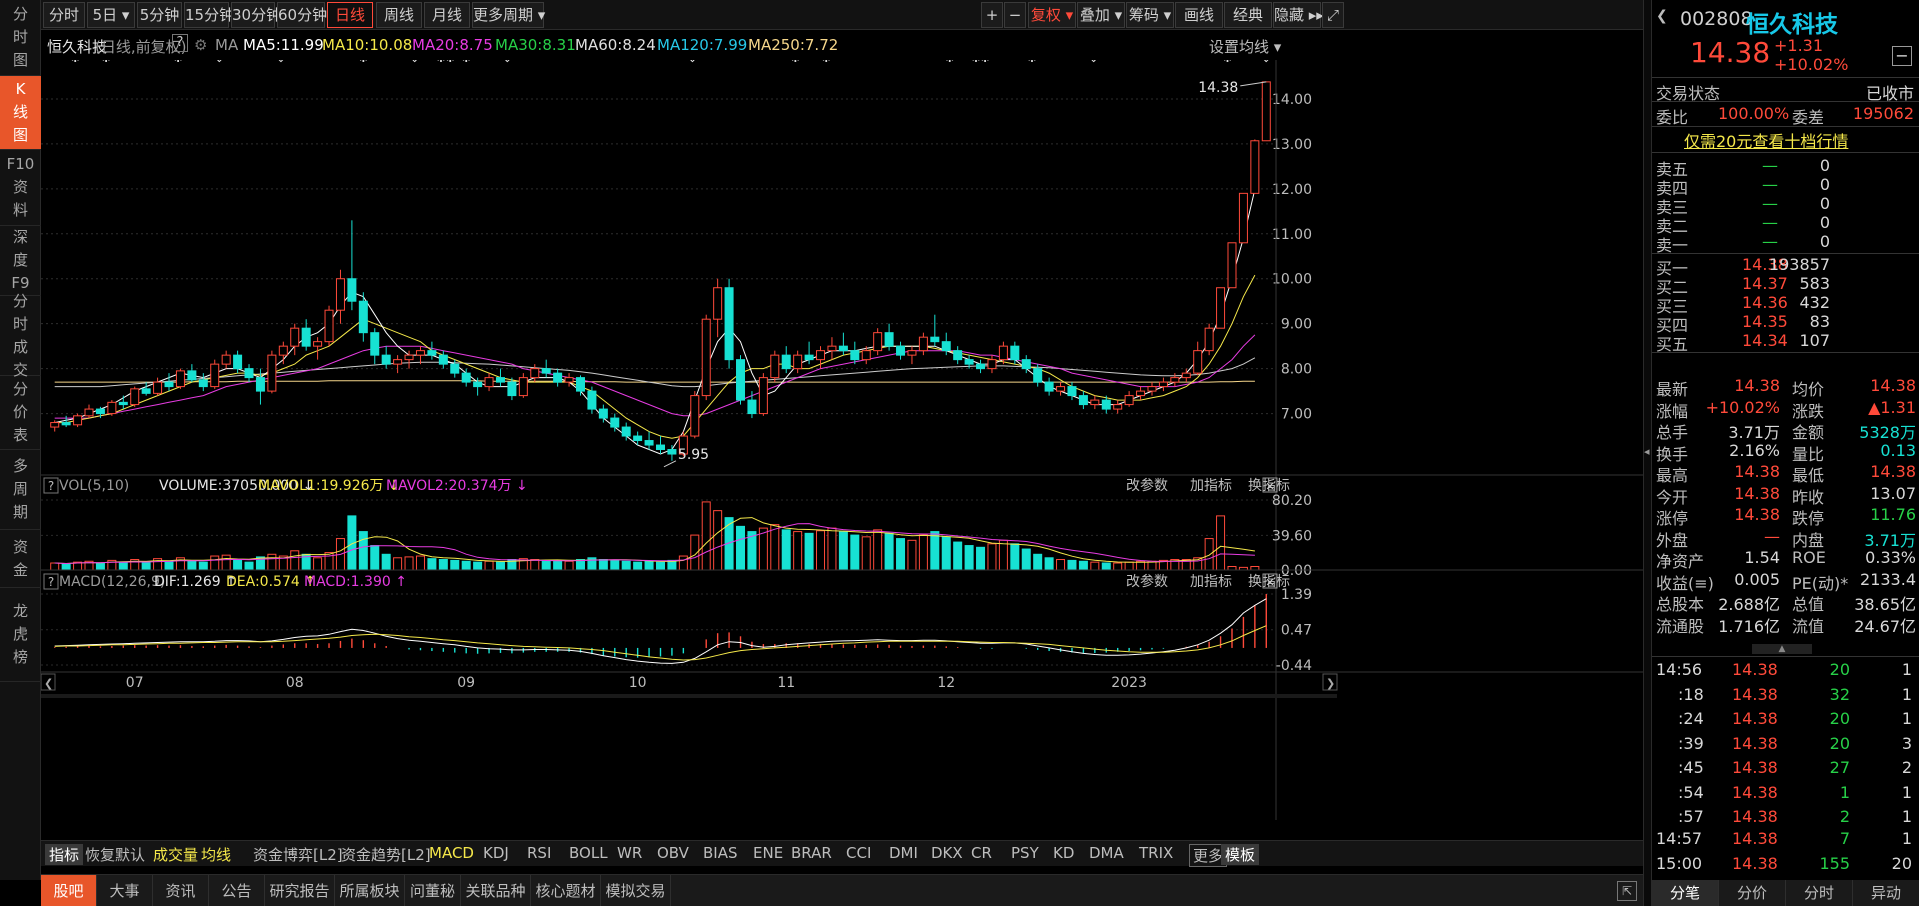 This screenshot has width=1919, height=906. What do you see at coordinates (175, 854) in the screenshot?
I see `indicator-tab-2: 成交量` at bounding box center [175, 854].